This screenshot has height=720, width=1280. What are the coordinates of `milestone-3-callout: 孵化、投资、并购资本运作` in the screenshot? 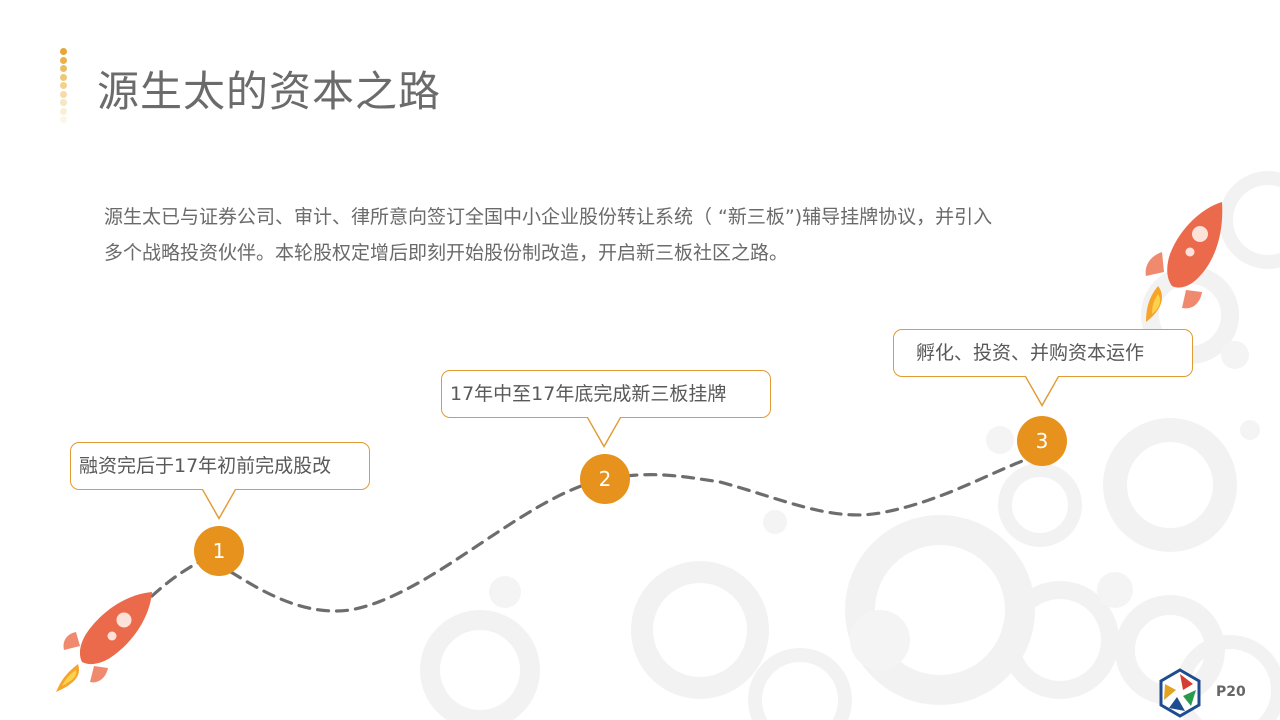 It's located at (1043, 368).